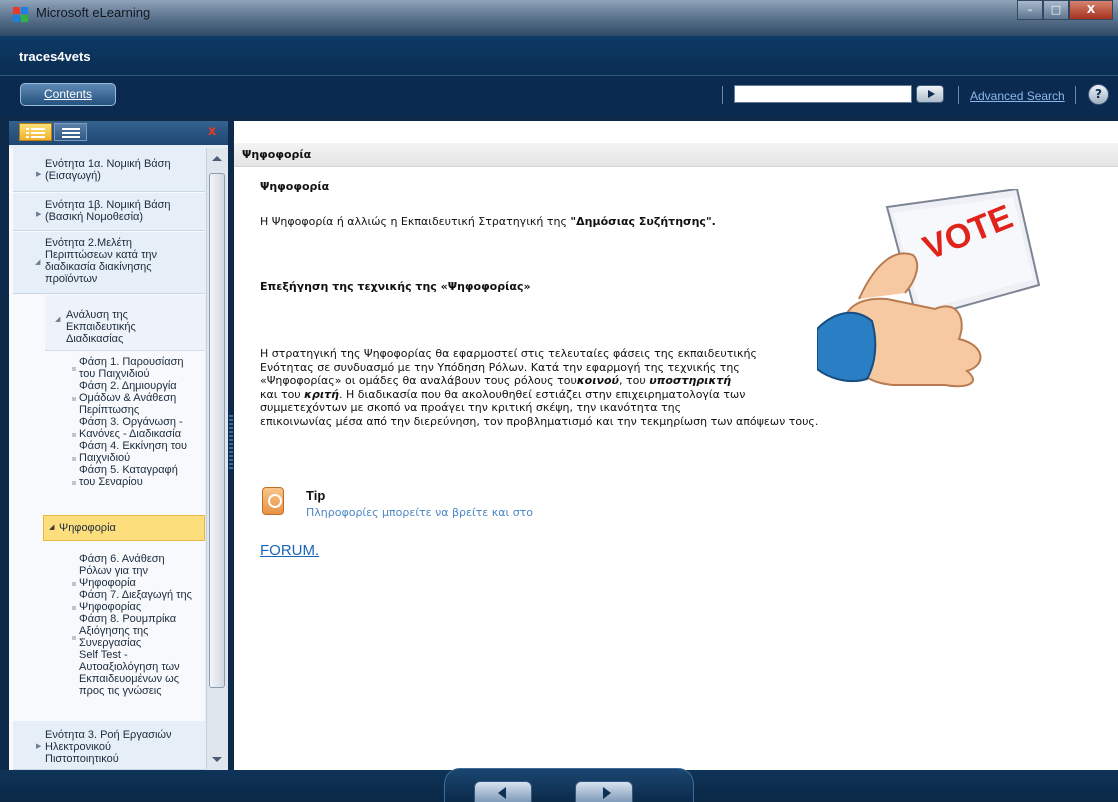 Image resolution: width=1118 pixels, height=802 pixels. I want to click on scroll-up-arrow-icon, so click(217, 158).